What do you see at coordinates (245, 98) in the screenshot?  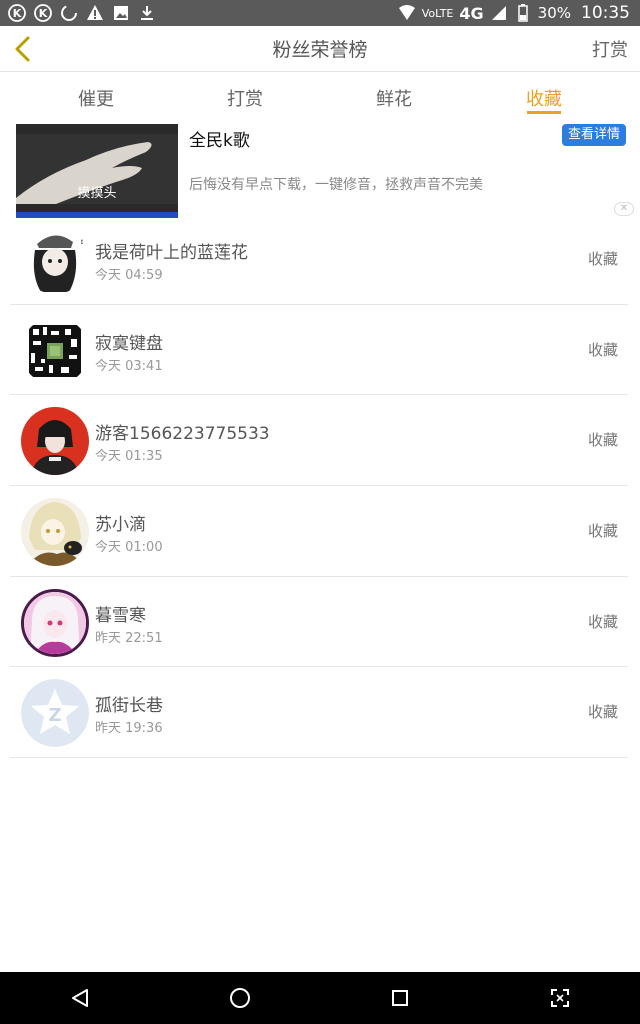 I see `tab-reward: 打赏` at bounding box center [245, 98].